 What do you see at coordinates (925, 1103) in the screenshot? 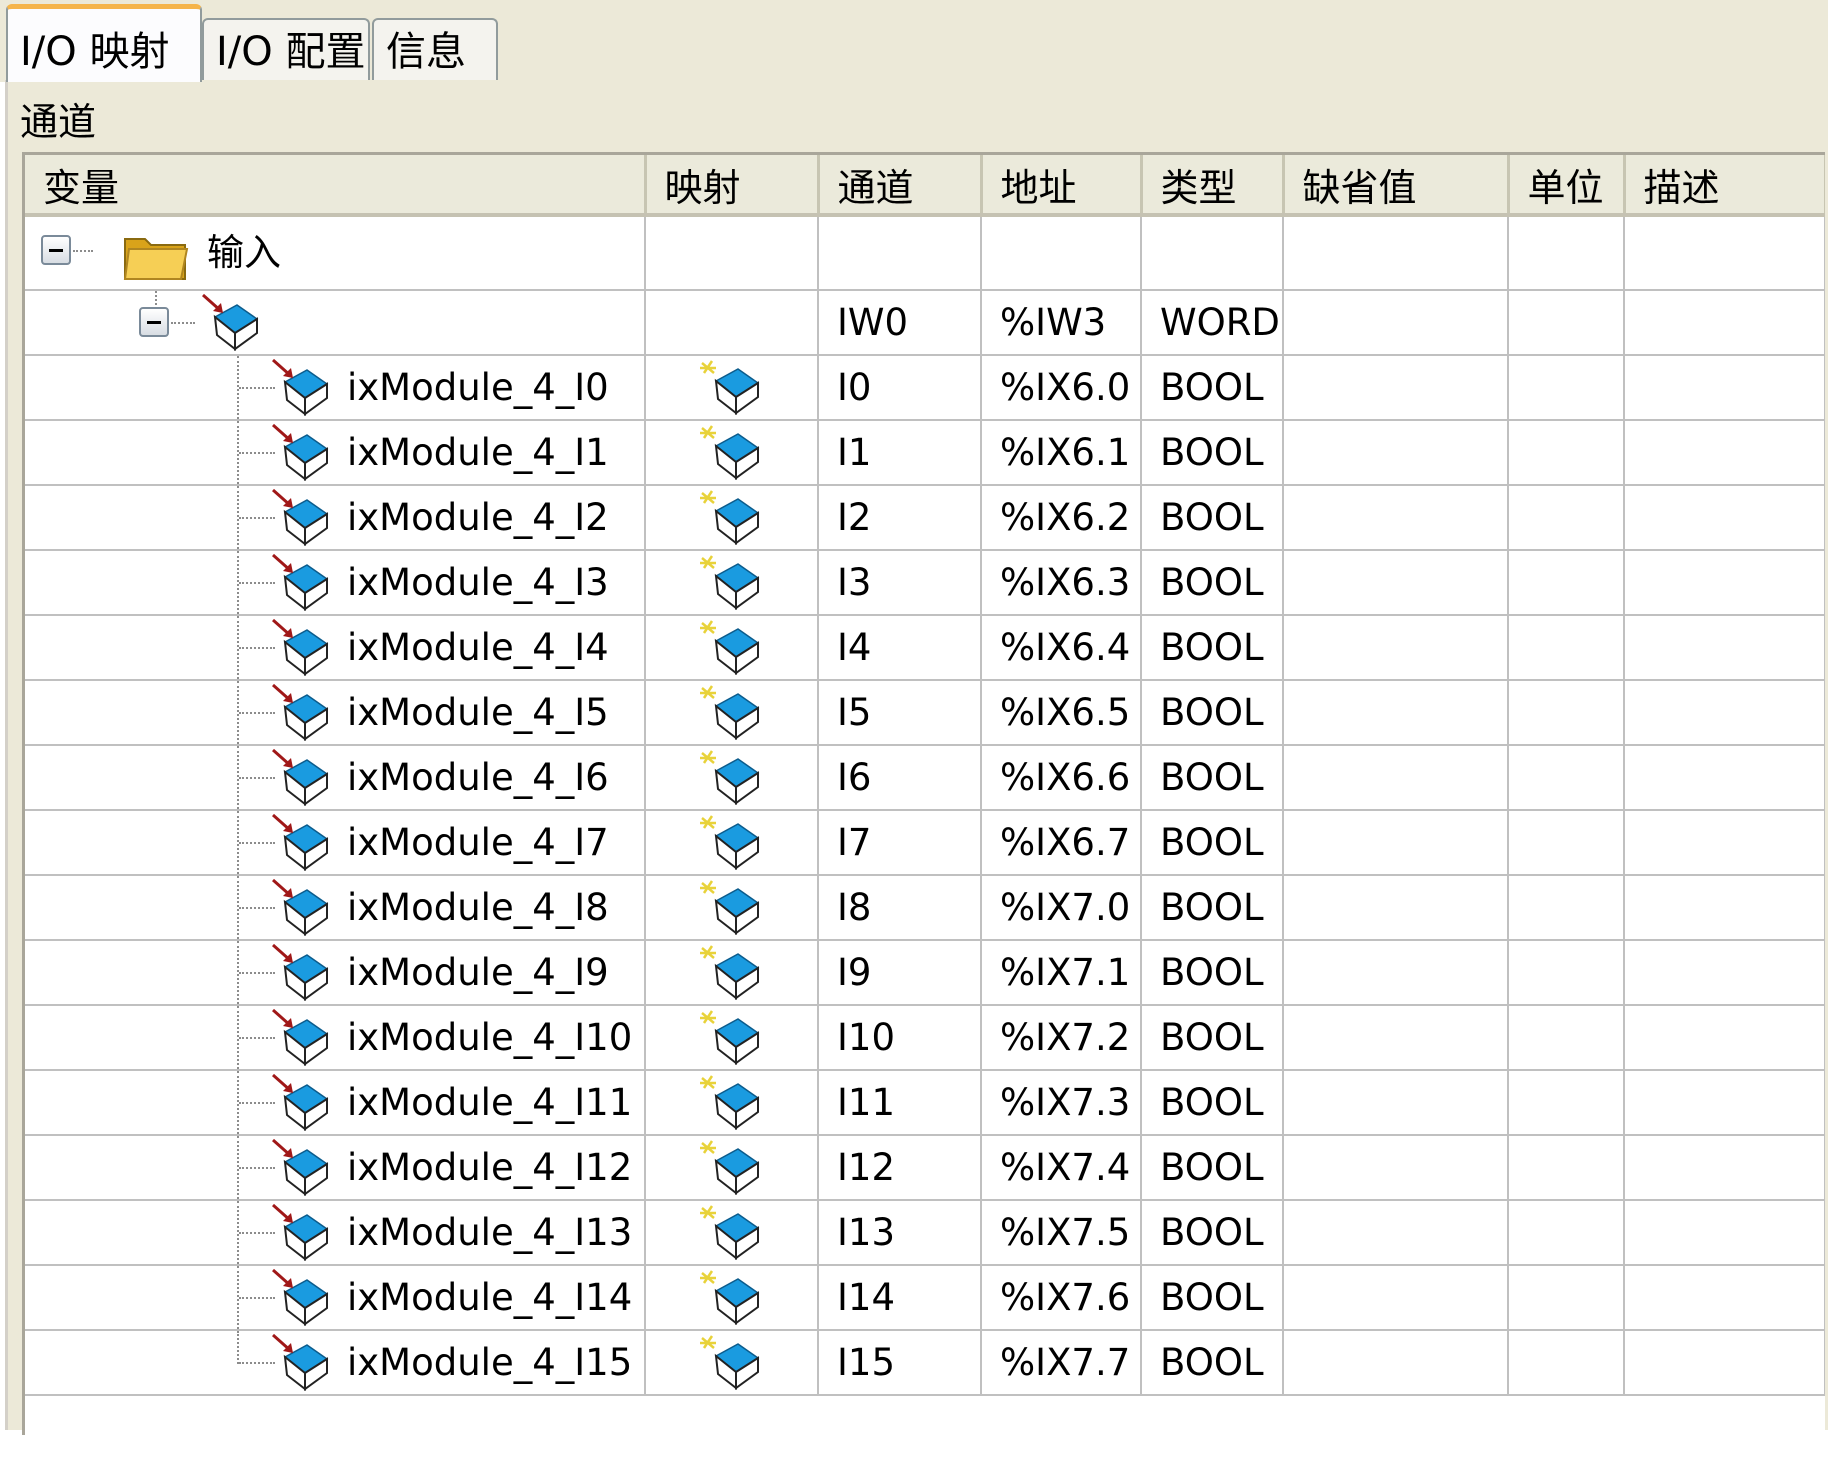
I see `table-row: ixModule_4_I11 I11 %IX7.3 BOOL` at bounding box center [925, 1103].